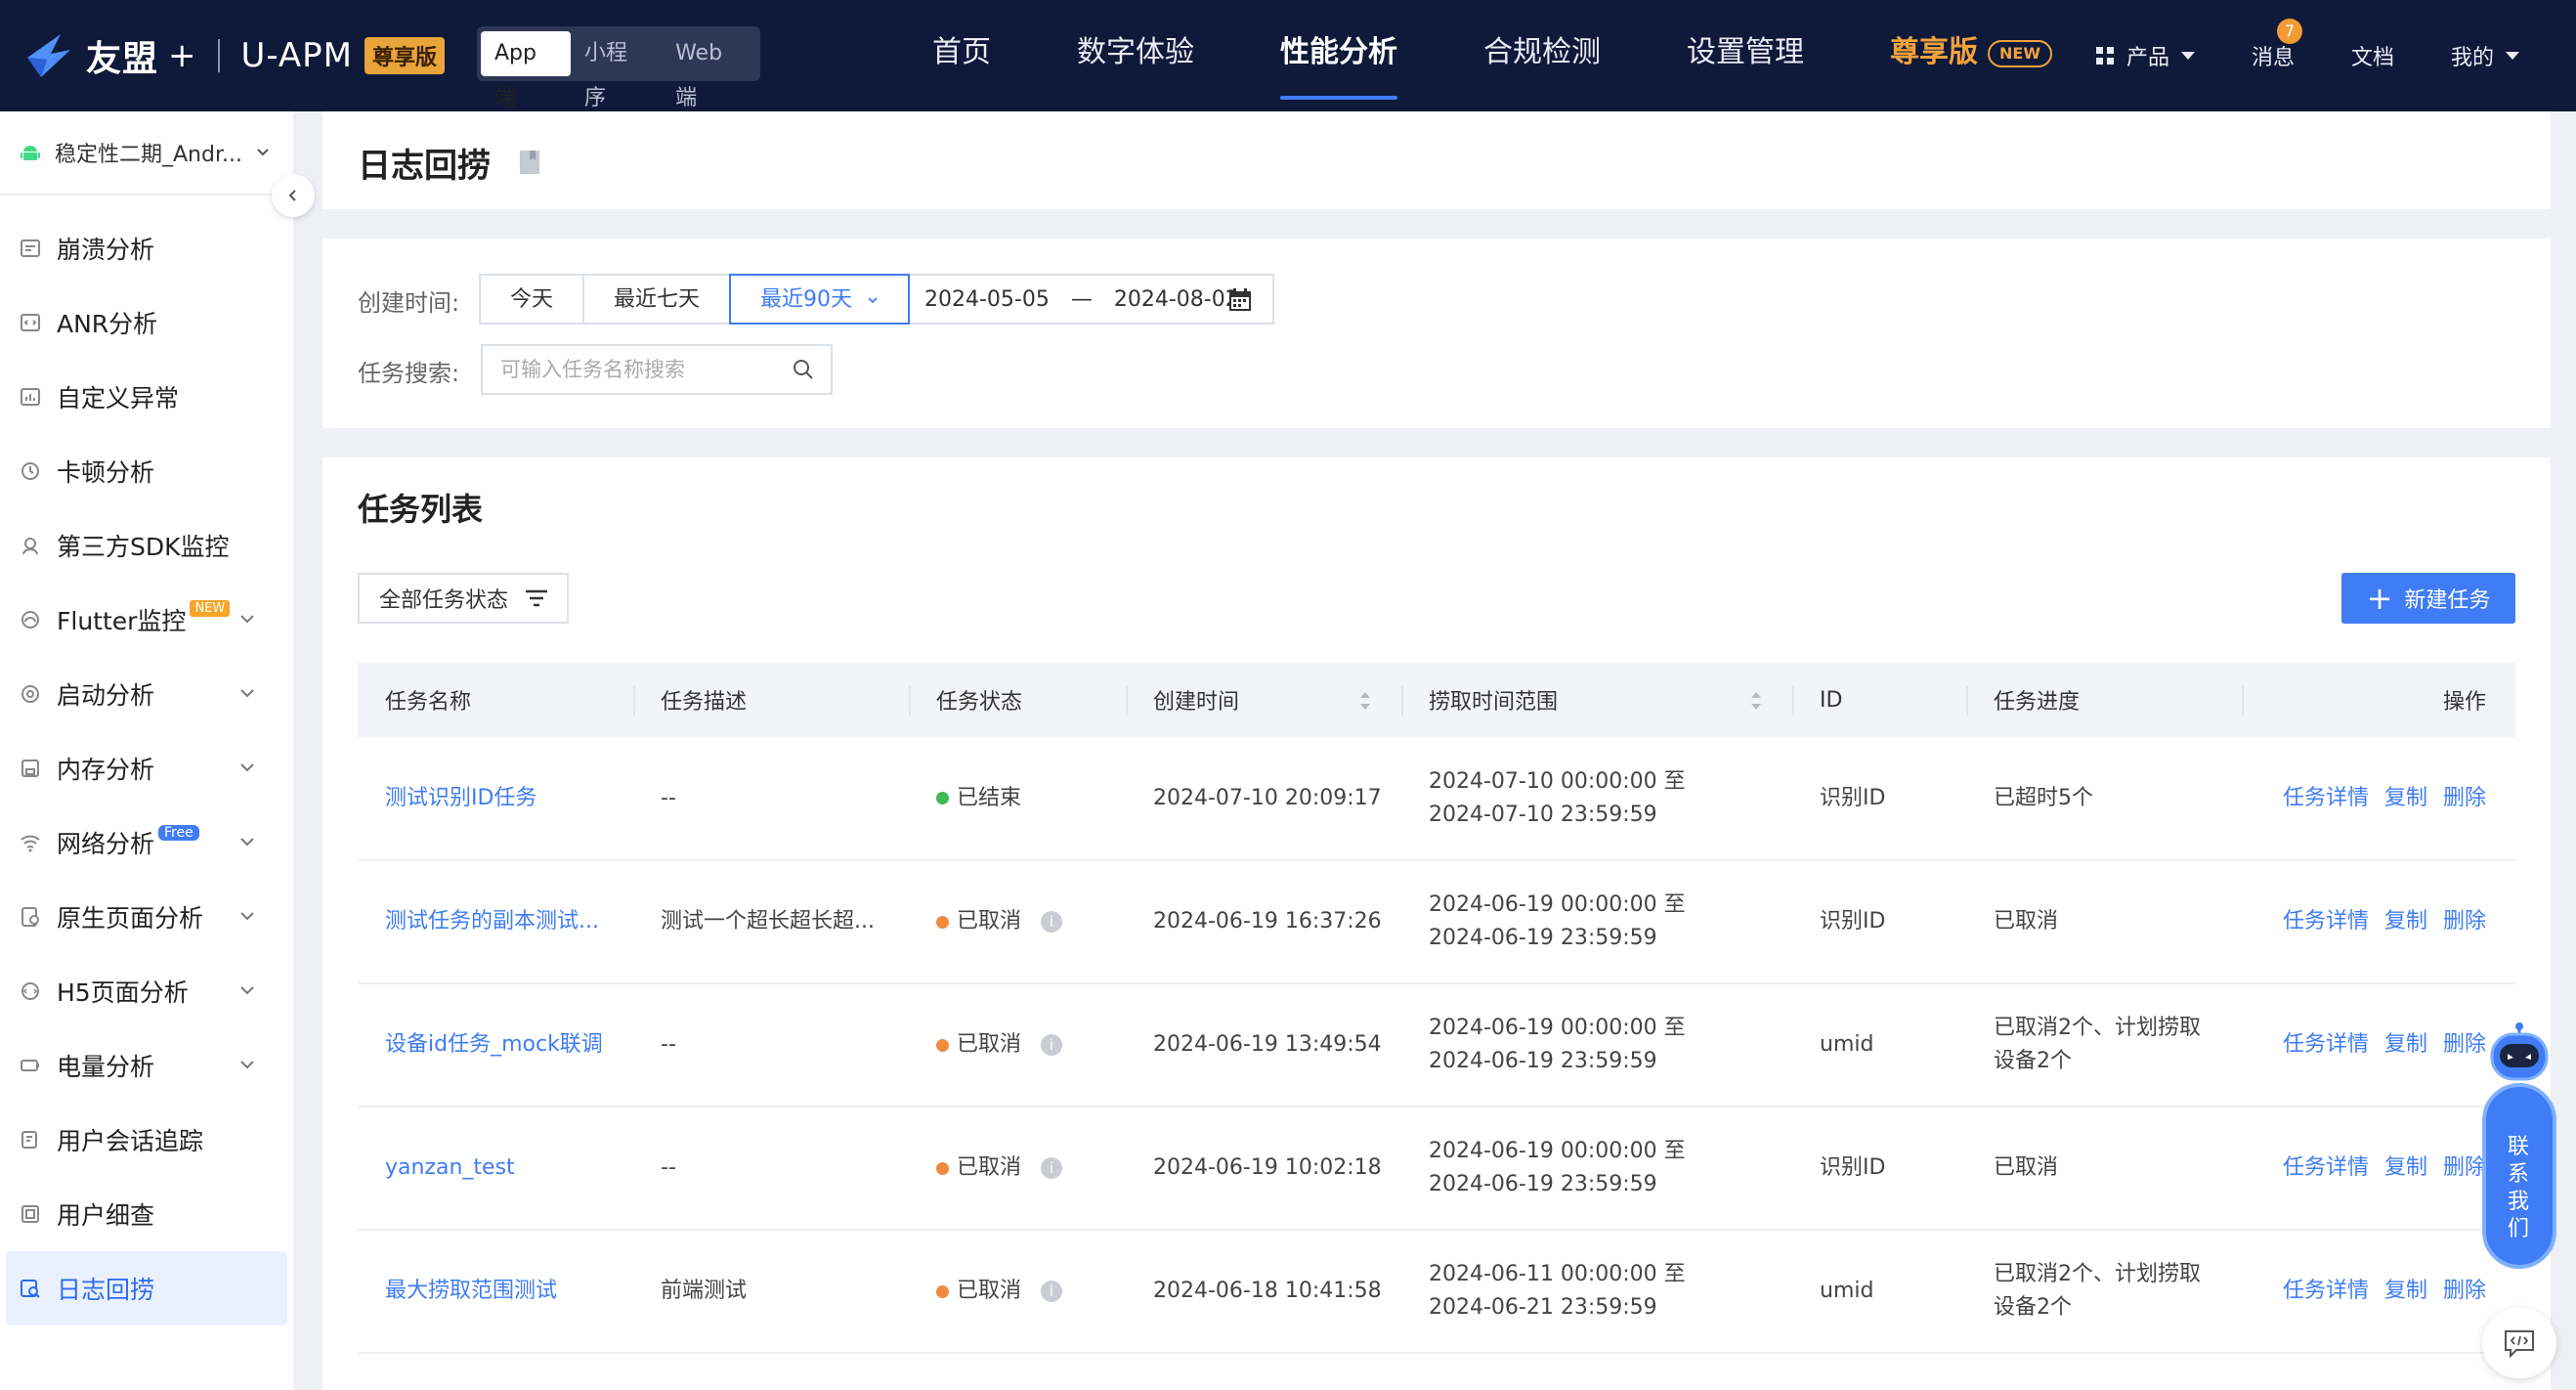 The height and width of the screenshot is (1390, 2576). What do you see at coordinates (1263, 700) in the screenshot?
I see `col-created-time: 创建时间` at bounding box center [1263, 700].